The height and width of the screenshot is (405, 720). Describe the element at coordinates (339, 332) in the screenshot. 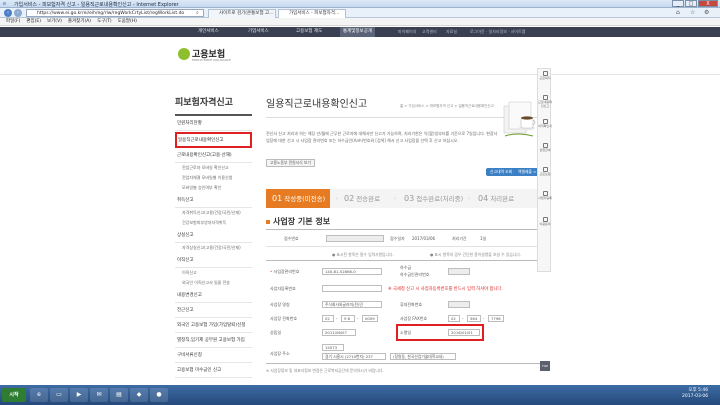

I see `est-date-input: 2011/06/07` at that location.